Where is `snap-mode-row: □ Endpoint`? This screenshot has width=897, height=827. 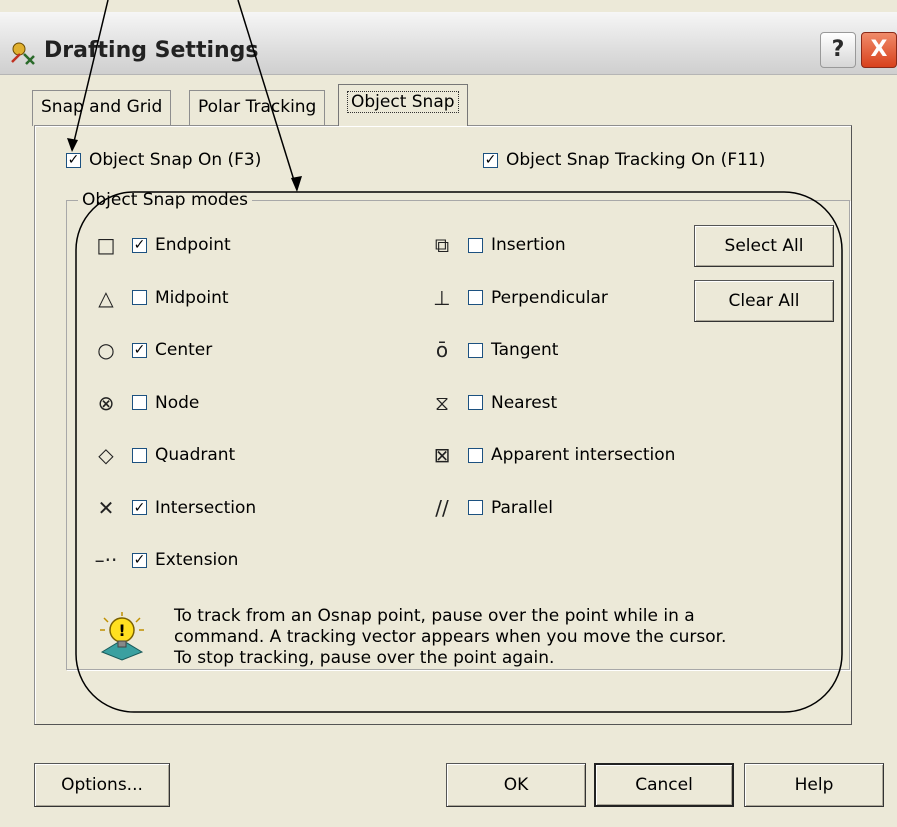 snap-mode-row: □ Endpoint is located at coordinates (162, 245).